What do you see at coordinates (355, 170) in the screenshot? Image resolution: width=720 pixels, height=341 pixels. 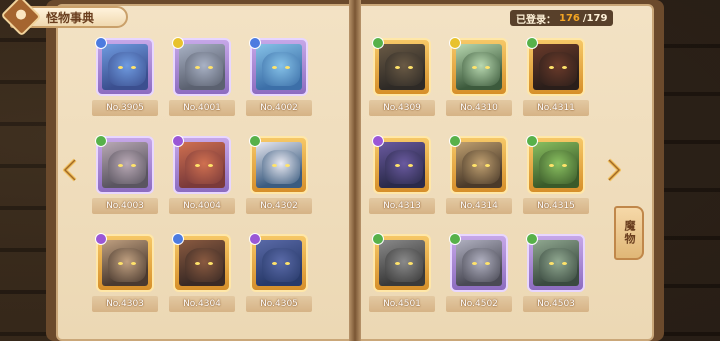 I see `book-spine` at bounding box center [355, 170].